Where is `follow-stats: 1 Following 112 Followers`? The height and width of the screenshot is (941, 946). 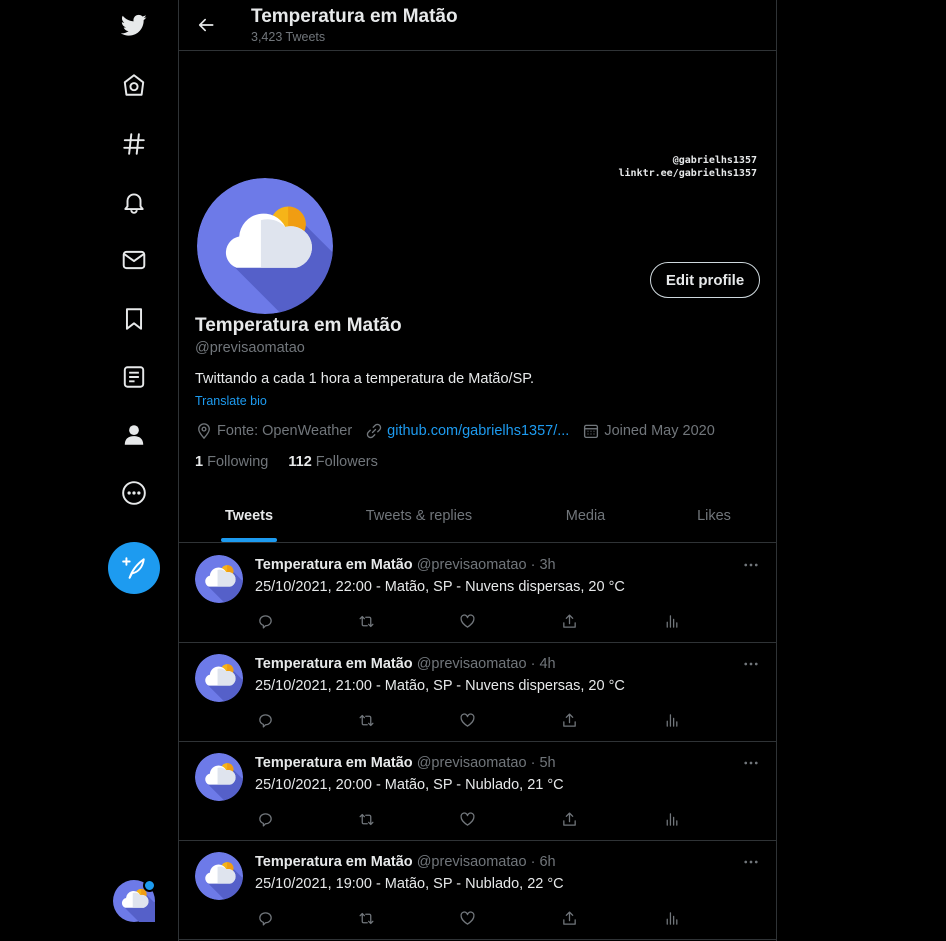
follow-stats: 1 Following 112 Followers is located at coordinates (296, 462).